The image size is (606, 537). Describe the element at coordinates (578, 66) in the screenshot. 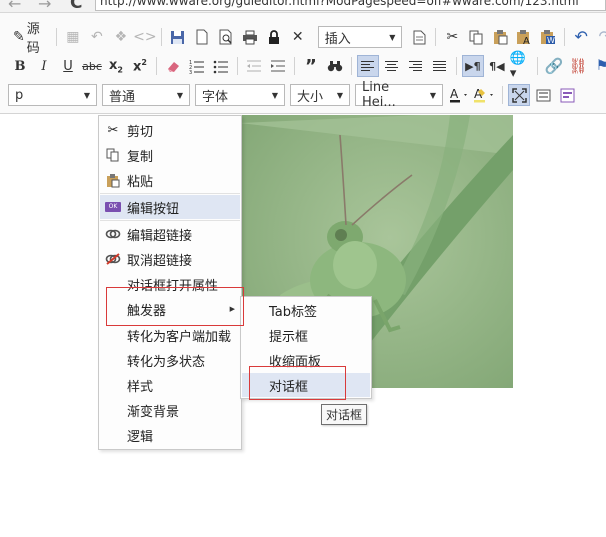

I see `unlink-button: ⛓` at that location.